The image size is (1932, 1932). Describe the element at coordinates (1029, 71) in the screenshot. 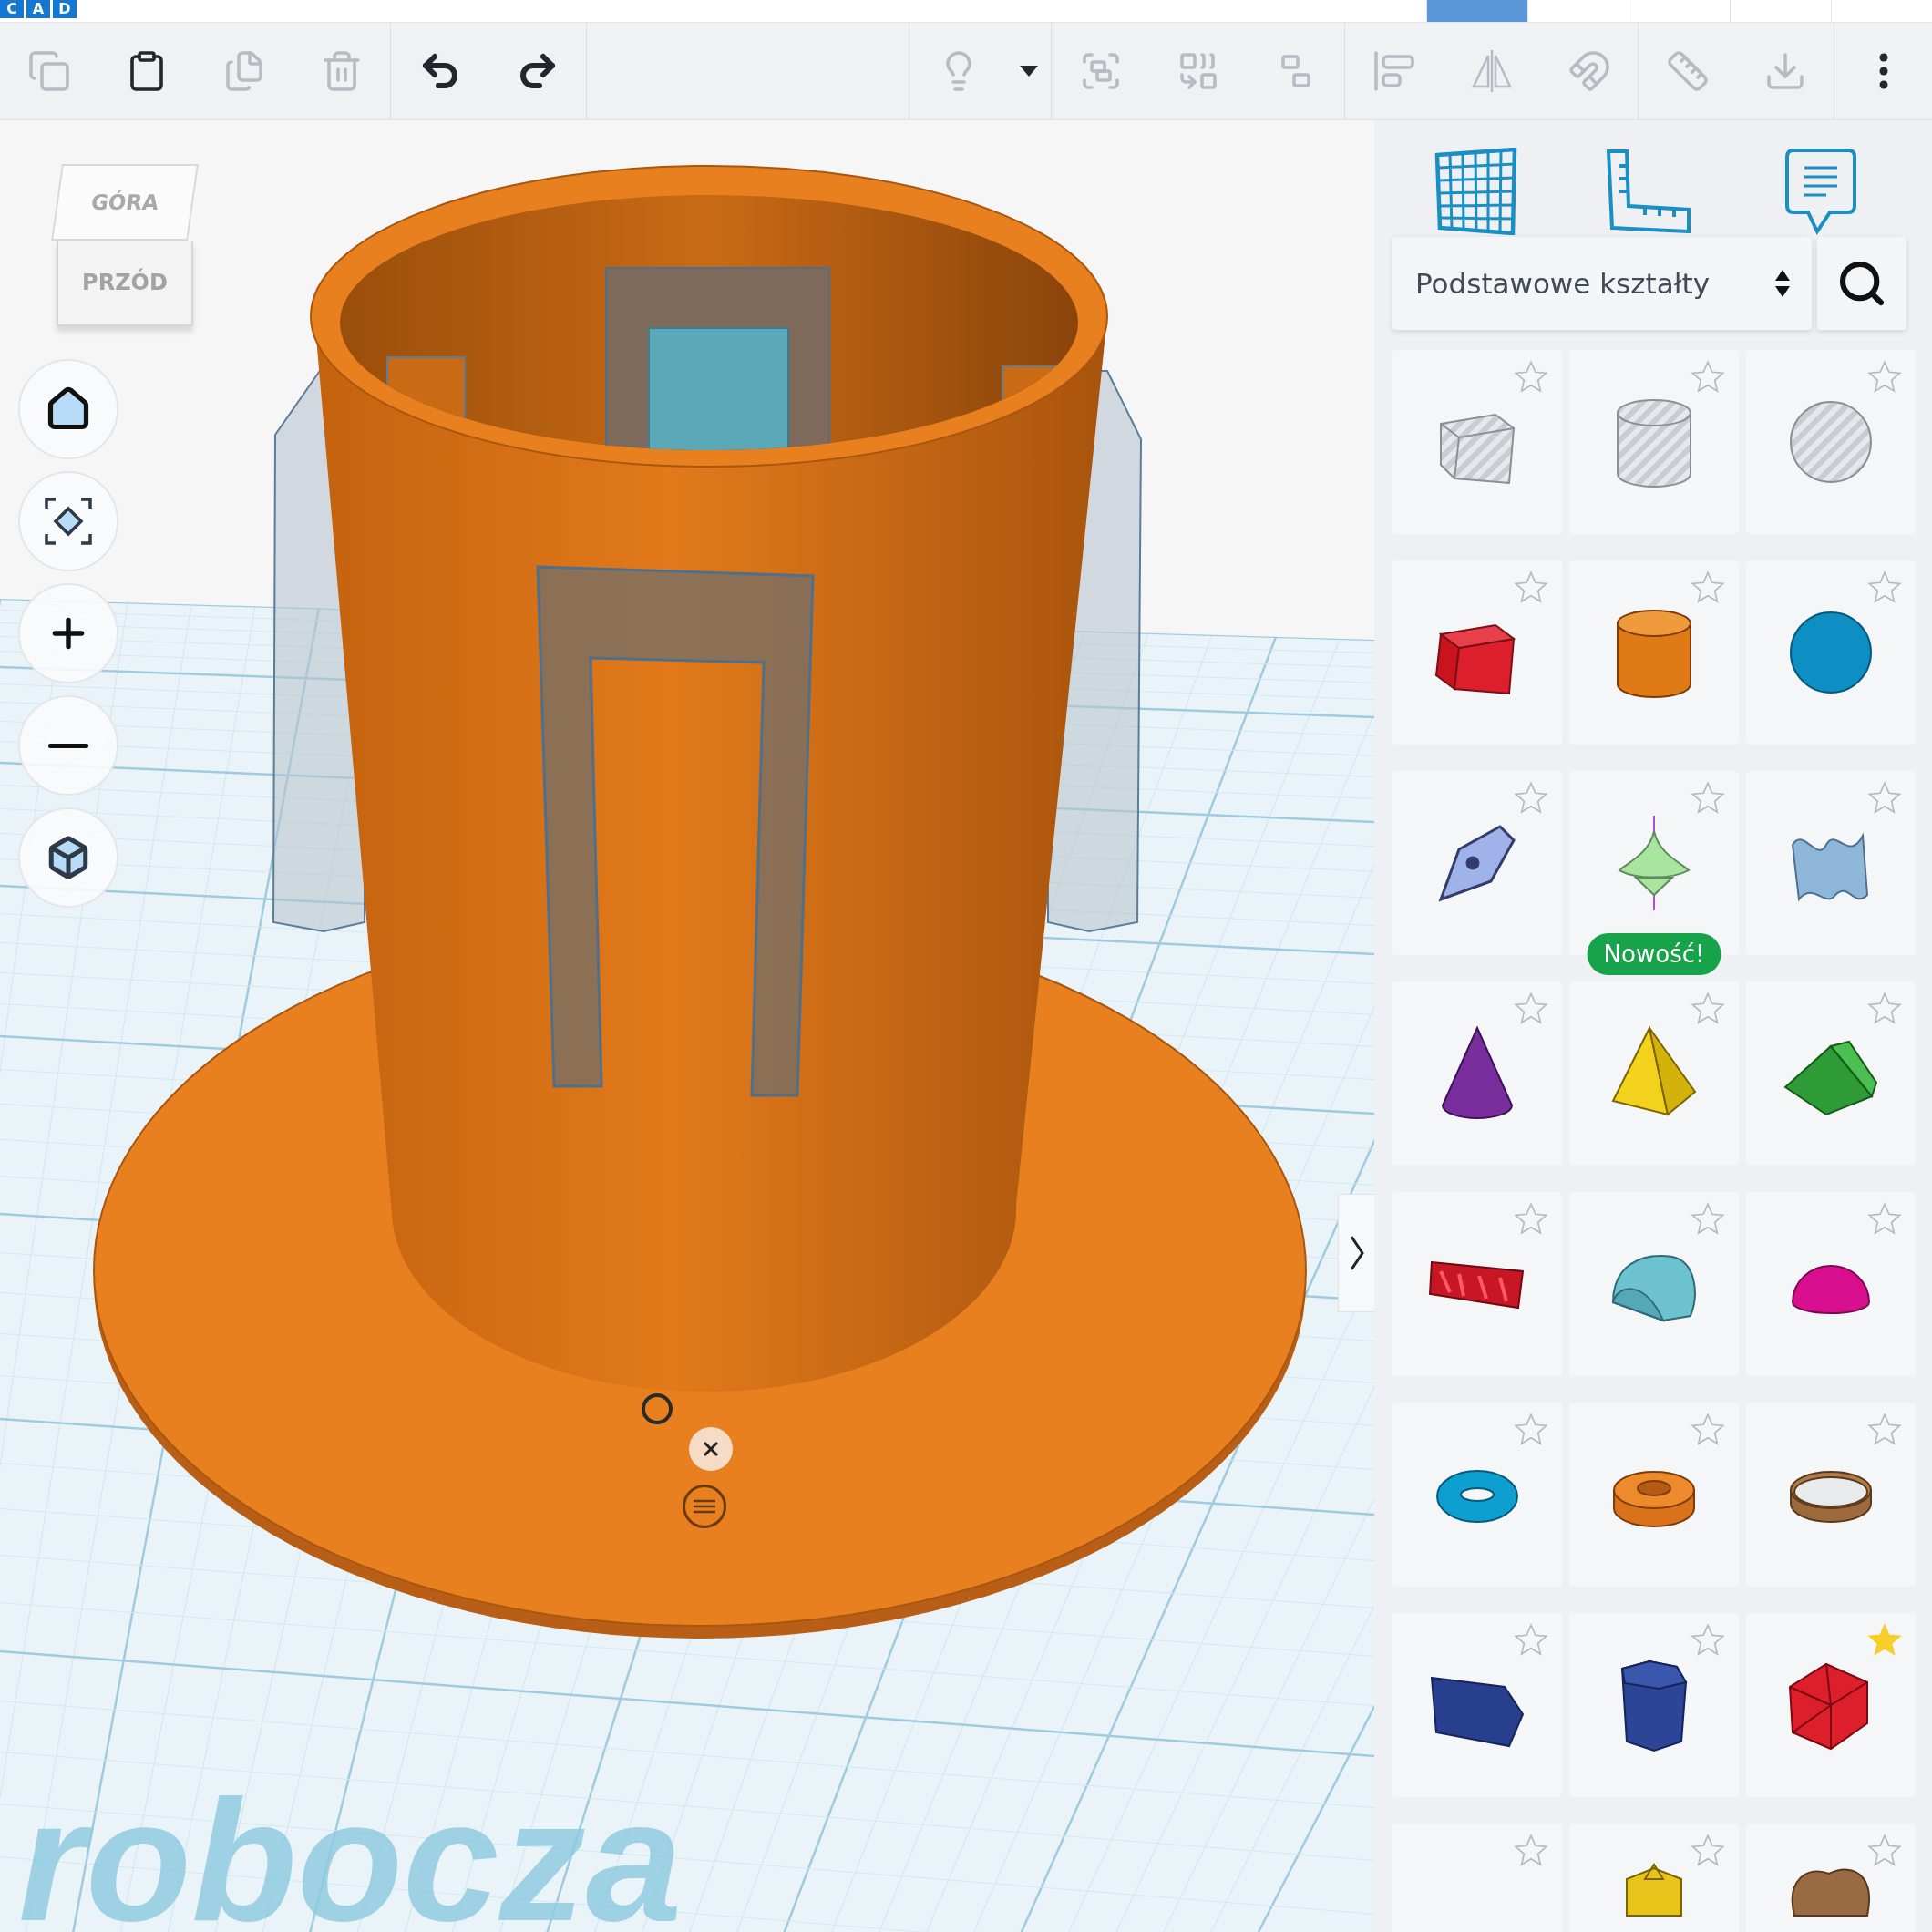

I see `caret-icon` at that location.